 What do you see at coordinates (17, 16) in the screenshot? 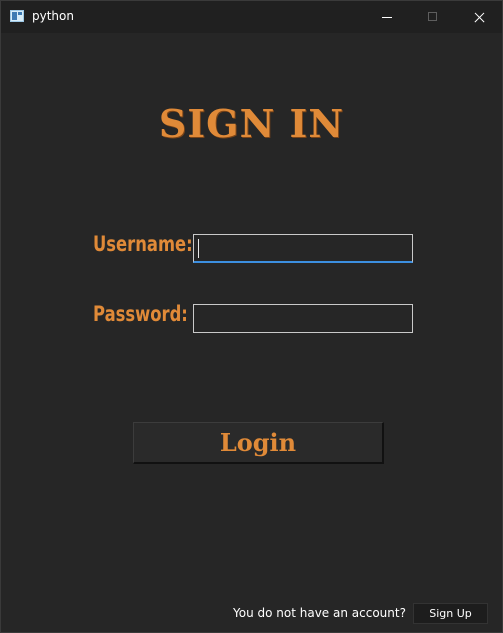
I see `app-icon` at bounding box center [17, 16].